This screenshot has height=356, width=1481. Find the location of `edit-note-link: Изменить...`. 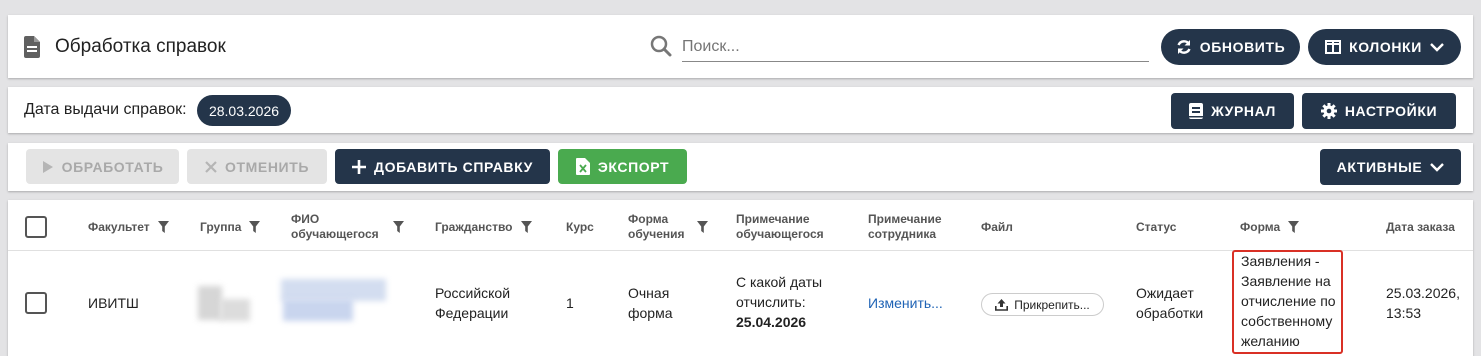

edit-note-link: Изменить... is located at coordinates (905, 303).